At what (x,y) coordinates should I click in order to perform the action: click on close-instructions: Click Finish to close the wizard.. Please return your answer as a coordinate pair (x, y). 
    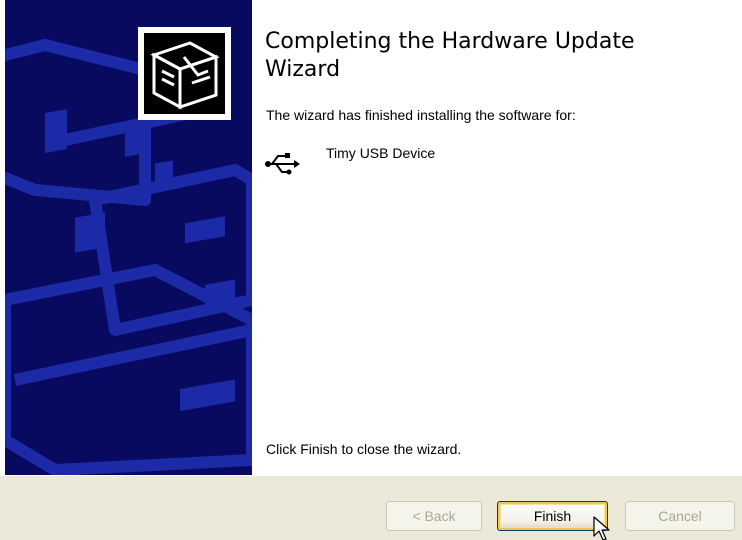
    Looking at the image, I should click on (364, 449).